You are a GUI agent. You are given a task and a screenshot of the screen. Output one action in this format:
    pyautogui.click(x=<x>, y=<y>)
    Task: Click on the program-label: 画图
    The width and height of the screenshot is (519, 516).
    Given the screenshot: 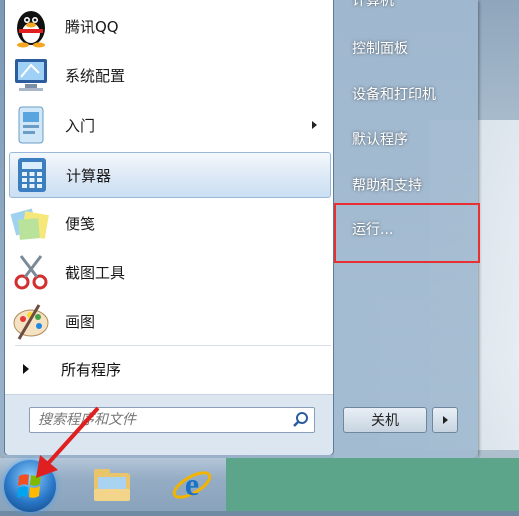 What is the action you would take?
    pyautogui.click(x=80, y=321)
    